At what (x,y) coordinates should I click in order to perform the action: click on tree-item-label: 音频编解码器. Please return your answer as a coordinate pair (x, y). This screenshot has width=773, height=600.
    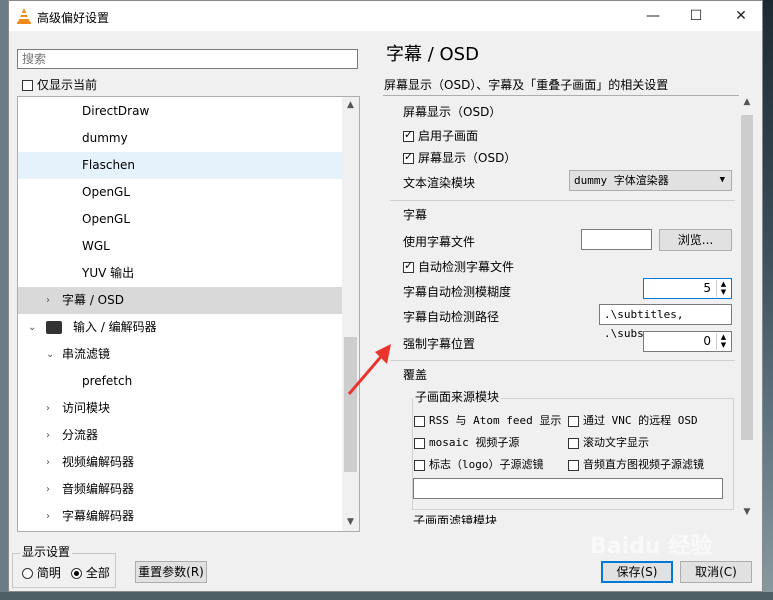
    Looking at the image, I should click on (98, 489).